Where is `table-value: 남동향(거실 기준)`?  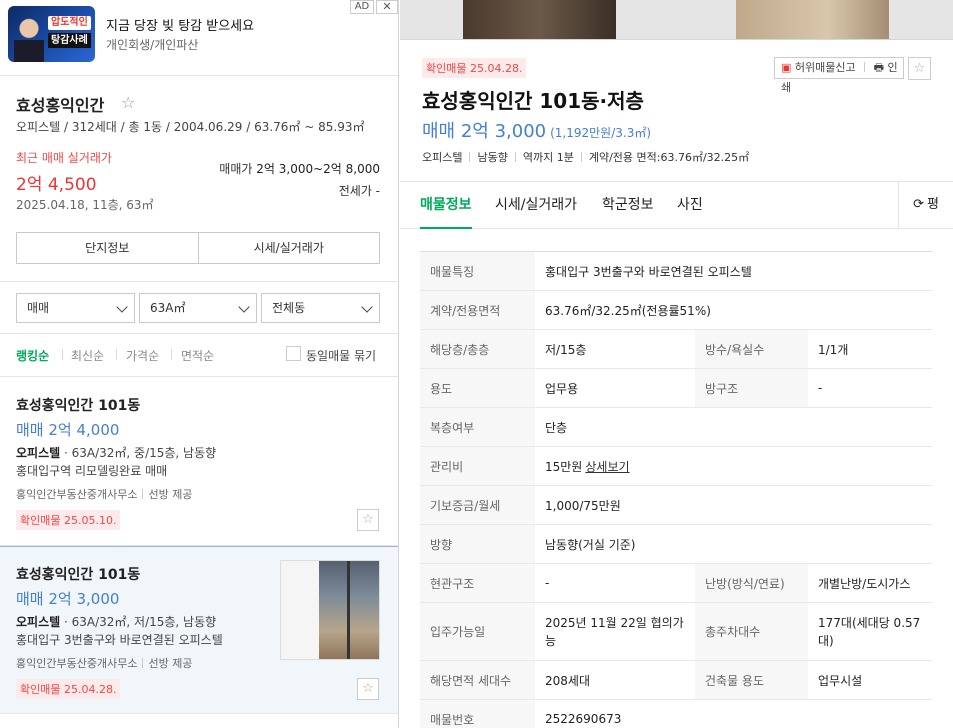
table-value: 남동향(거실 기준) is located at coordinates (733, 544).